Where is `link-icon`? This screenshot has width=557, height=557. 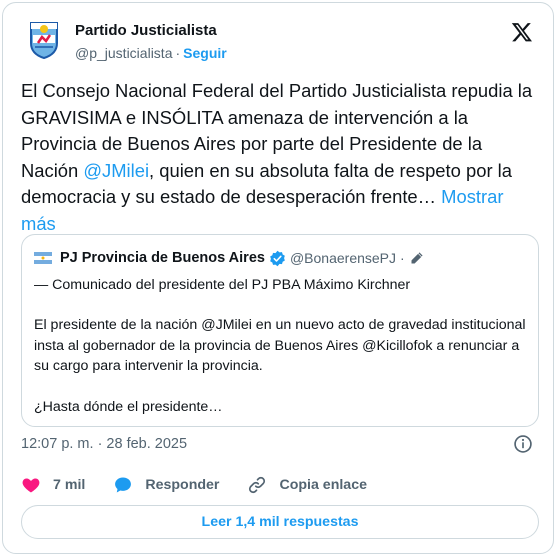
link-icon is located at coordinates (257, 485).